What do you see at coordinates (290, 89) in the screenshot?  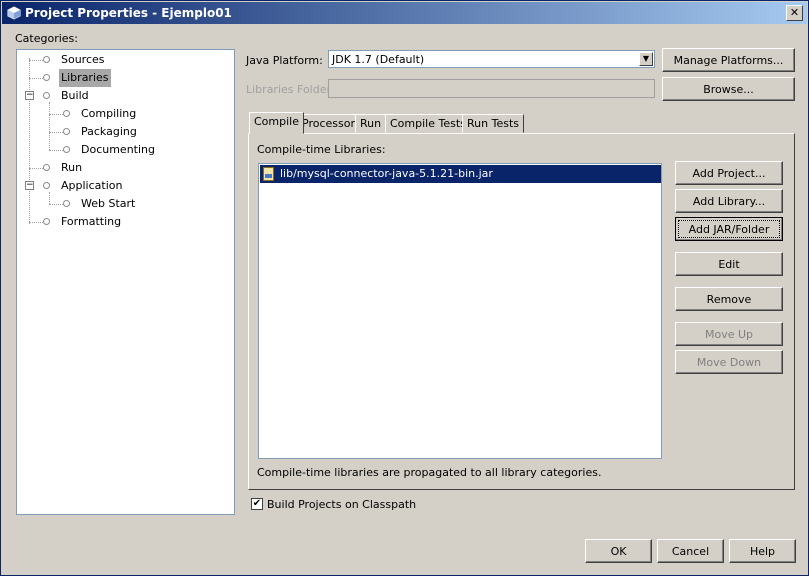 I see `libraries-folder-label: Libraries Folder:` at bounding box center [290, 89].